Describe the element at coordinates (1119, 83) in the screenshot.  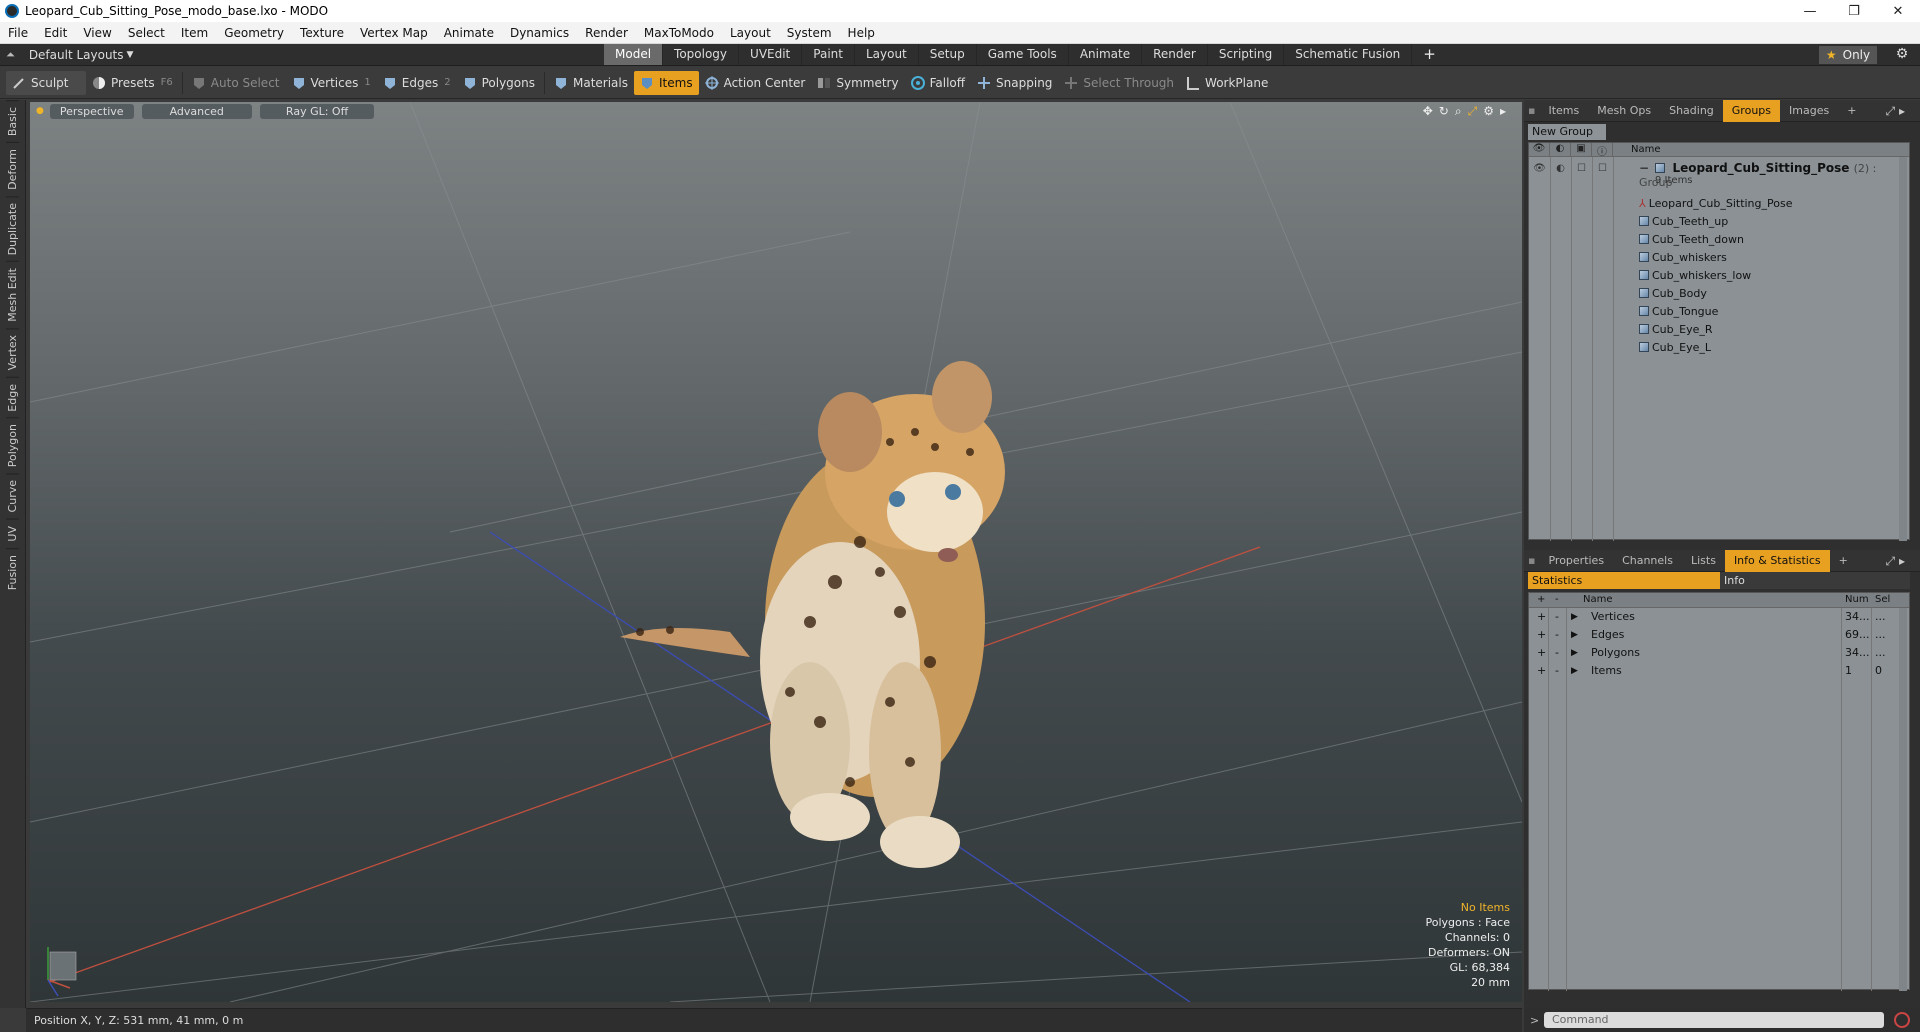
I see `select-through-button: Select Through` at that location.